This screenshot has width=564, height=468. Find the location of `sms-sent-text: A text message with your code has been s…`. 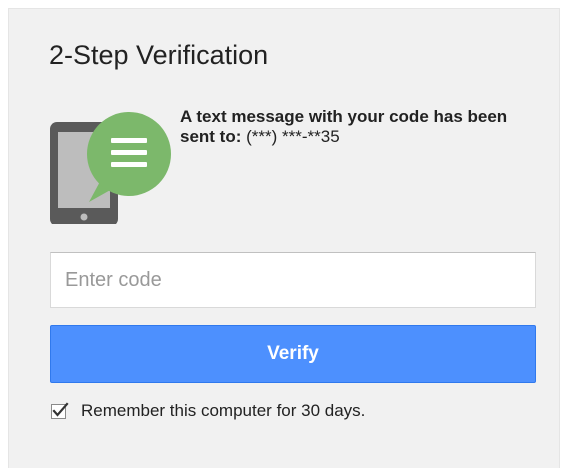

sms-sent-text: A text message with your code has been s… is located at coordinates (344, 126).